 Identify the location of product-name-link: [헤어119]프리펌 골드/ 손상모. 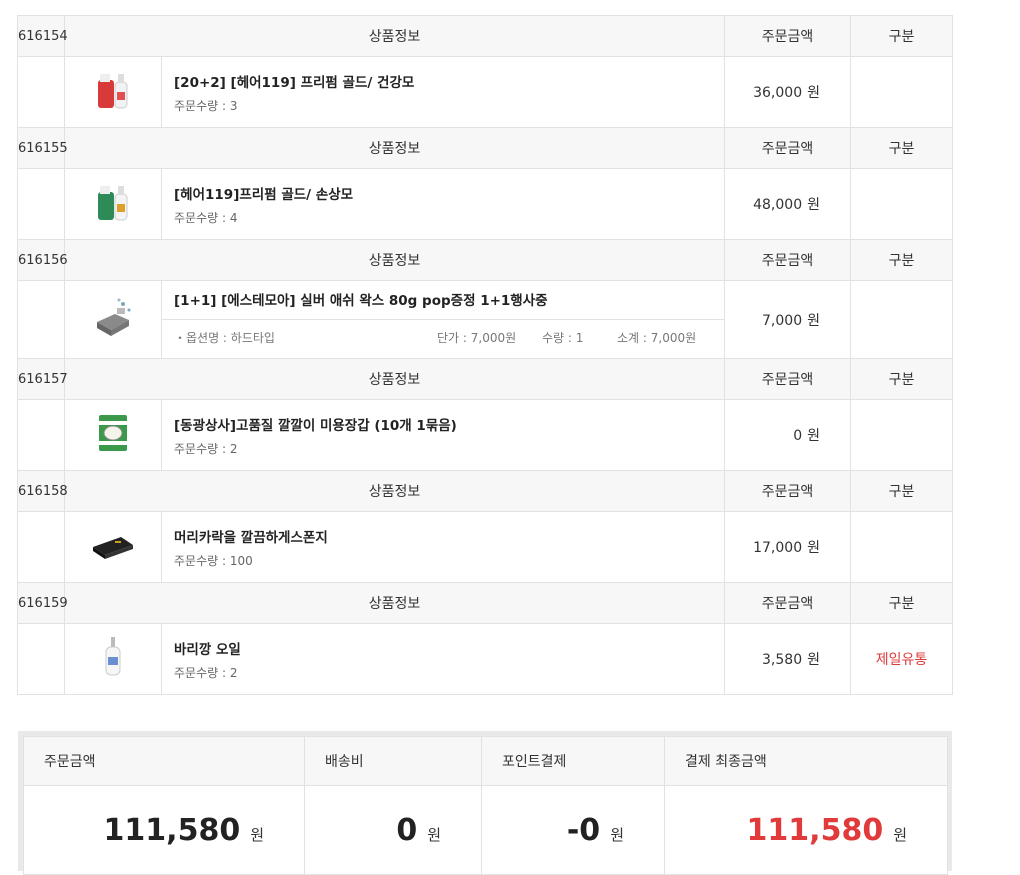
(449, 193).